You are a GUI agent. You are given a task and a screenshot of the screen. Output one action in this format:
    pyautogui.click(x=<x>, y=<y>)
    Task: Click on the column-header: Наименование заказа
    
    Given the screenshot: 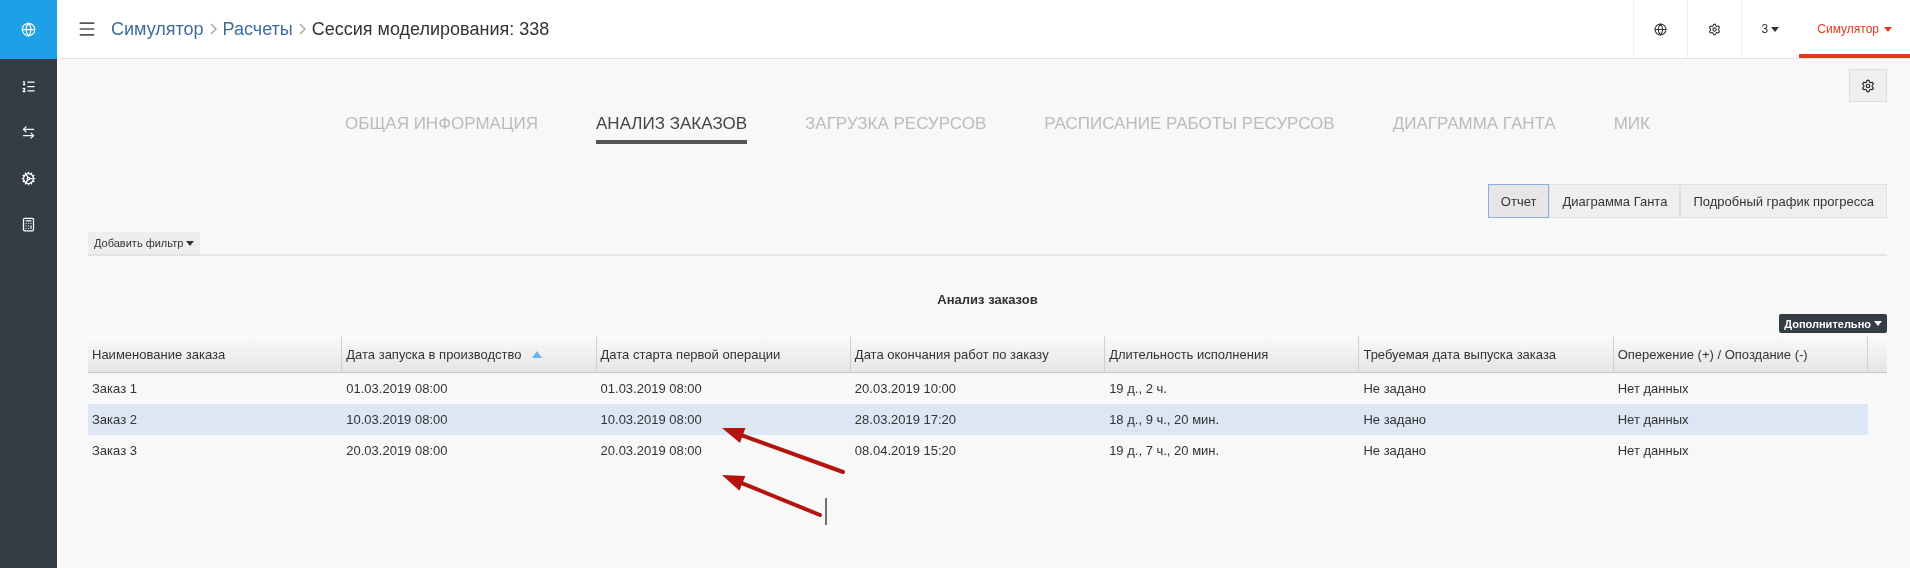 What is the action you would take?
    pyautogui.click(x=215, y=354)
    